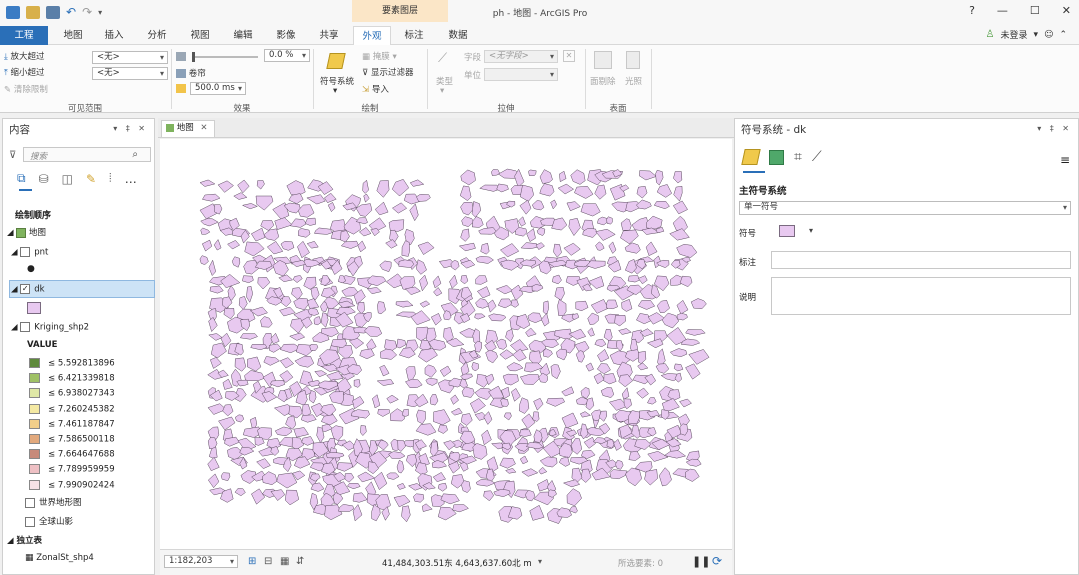 The height and width of the screenshot is (575, 1079). What do you see at coordinates (72, 408) in the screenshot?
I see `legend-item: ≤ 7.260245382` at bounding box center [72, 408].